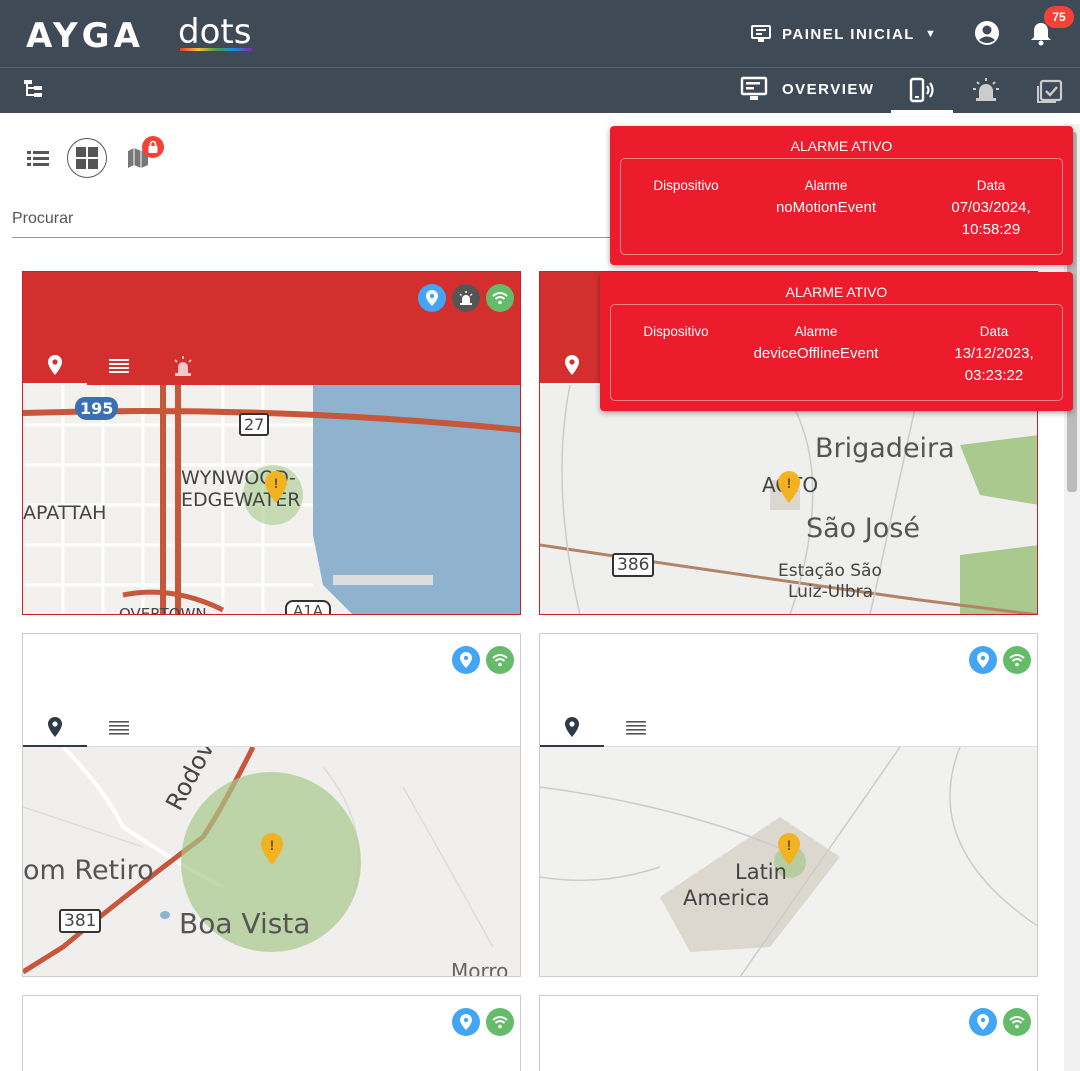 Image resolution: width=1080 pixels, height=1071 pixels. Describe the element at coordinates (85, 36) in the screenshot. I see `logo: AYGA` at that location.